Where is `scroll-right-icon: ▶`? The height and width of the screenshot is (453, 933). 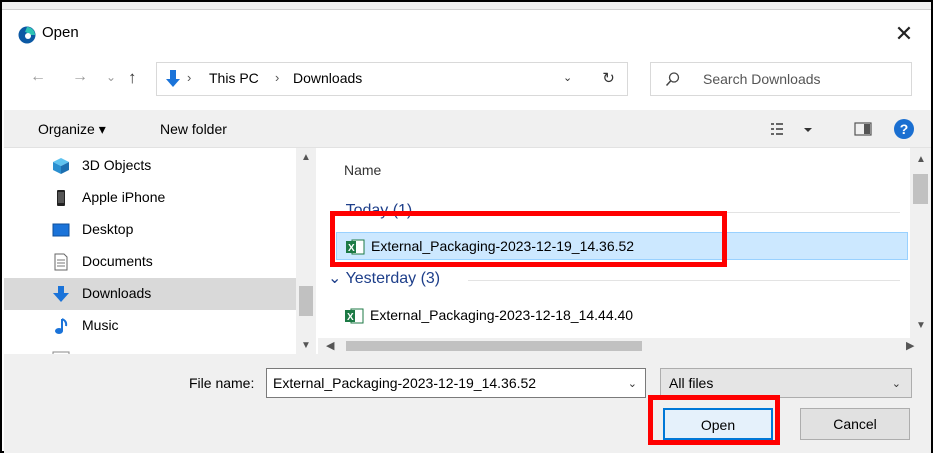 scroll-right-icon: ▶ is located at coordinates (910, 345).